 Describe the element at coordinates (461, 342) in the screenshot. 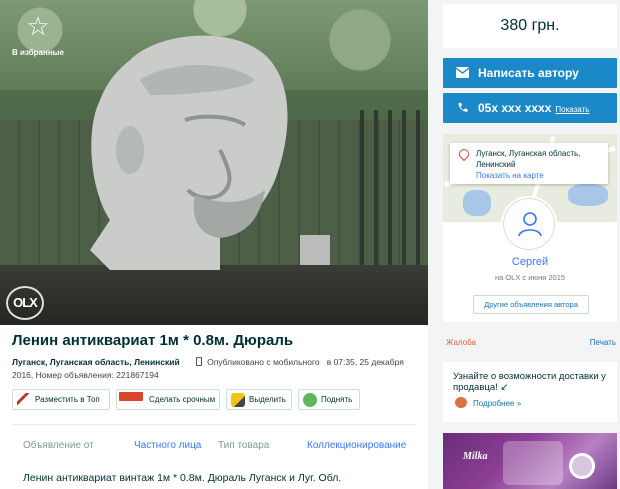

I see `complaint-link: Жалоба` at that location.